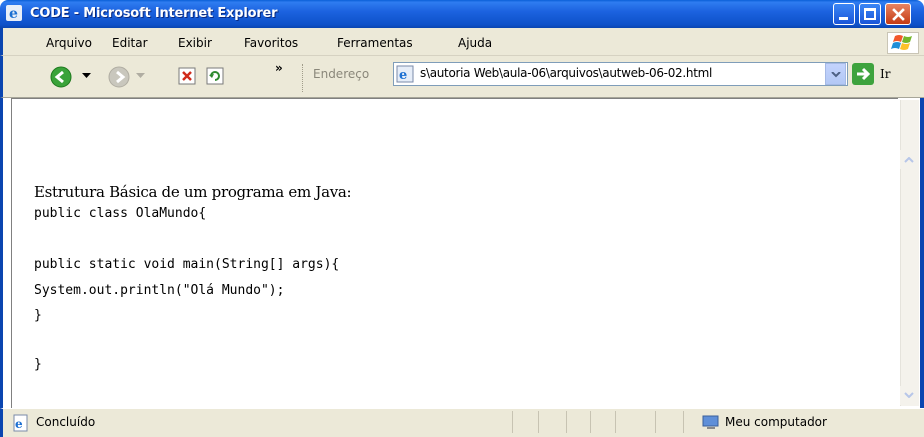 Image resolution: width=924 pixels, height=437 pixels. I want to click on scroll-down-button, so click(909, 395).